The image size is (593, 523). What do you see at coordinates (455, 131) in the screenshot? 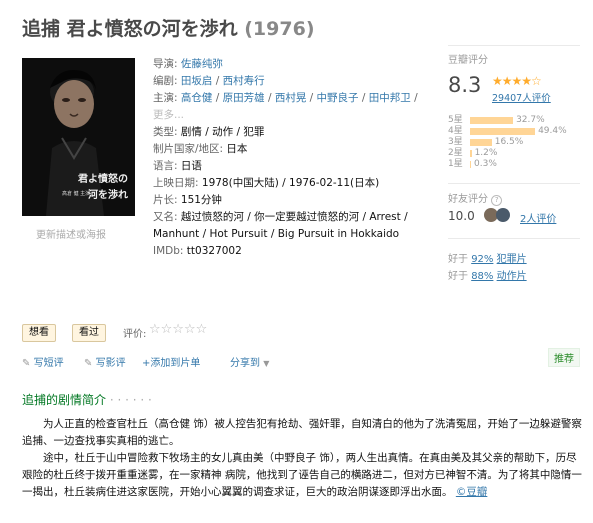
I see `rating-bar-label: 4星` at bounding box center [455, 131].